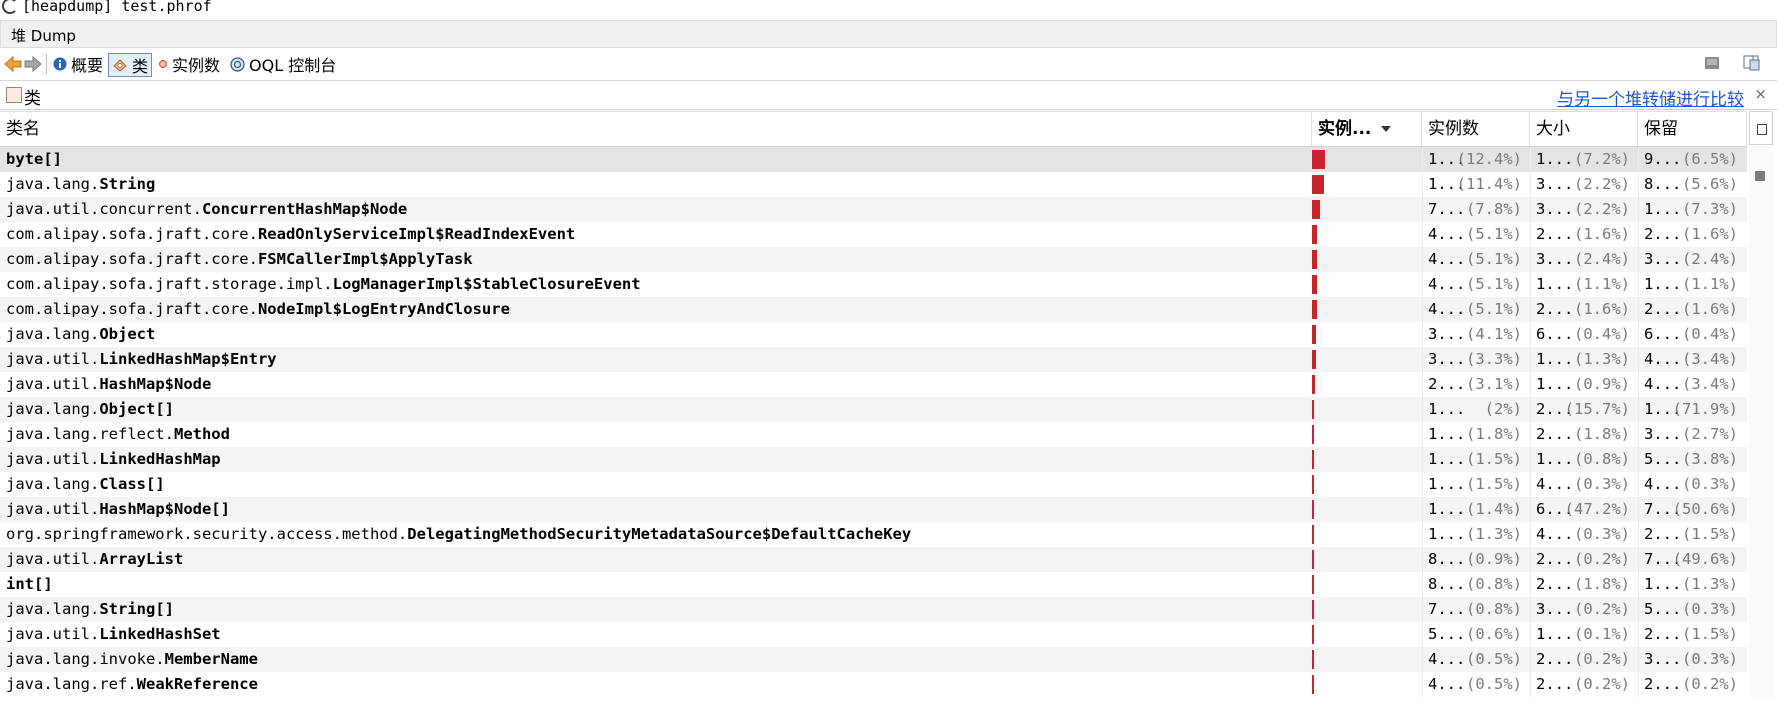 The height and width of the screenshot is (702, 1777). What do you see at coordinates (365, 259) in the screenshot?
I see `simple-class-name: FSMCallerImpl$ApplyTask` at bounding box center [365, 259].